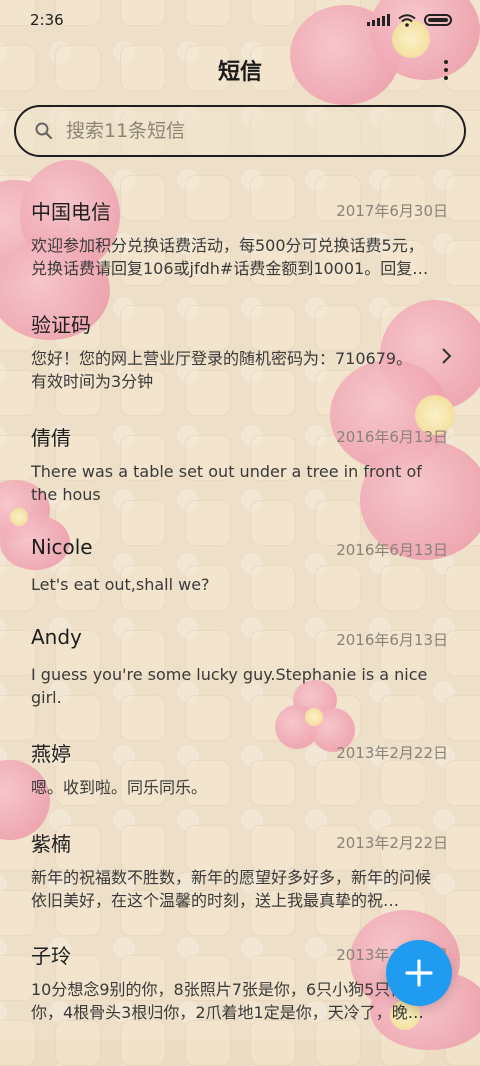 The image size is (480, 1066). I want to click on header: 短信, so click(240, 70).